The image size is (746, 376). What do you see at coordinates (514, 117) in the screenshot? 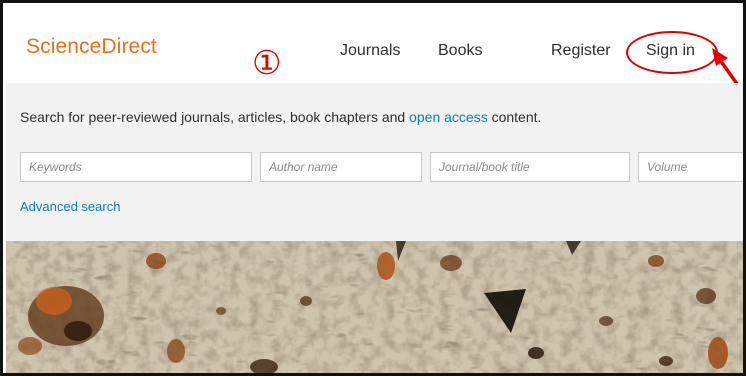
I see `tagline-text-end: content.` at bounding box center [514, 117].